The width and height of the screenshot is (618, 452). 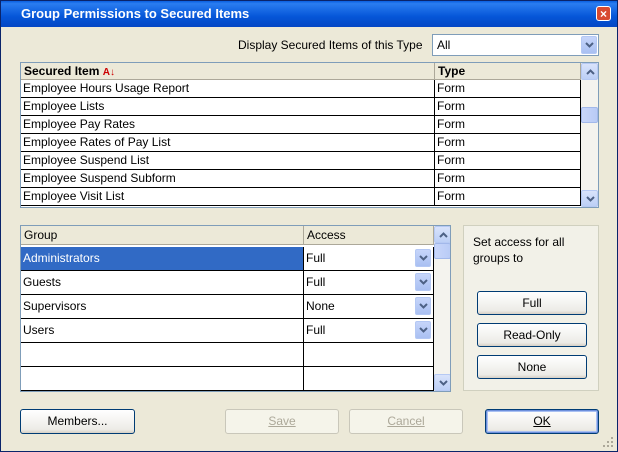 What do you see at coordinates (109, 72) in the screenshot?
I see `sort-az-icon: A↓` at bounding box center [109, 72].